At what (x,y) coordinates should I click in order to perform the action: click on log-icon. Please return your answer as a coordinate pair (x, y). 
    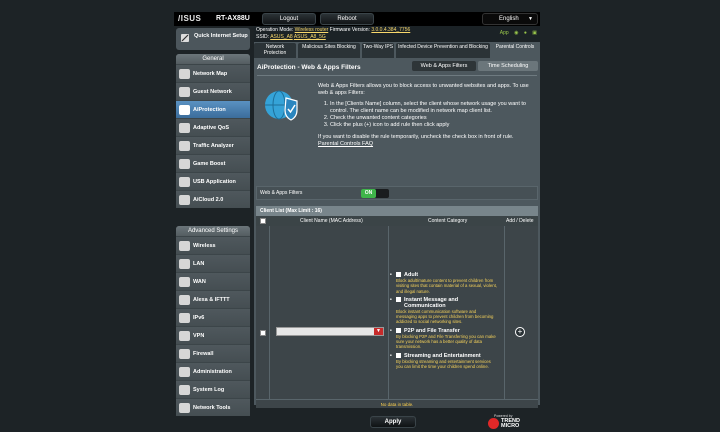
    Looking at the image, I should click on (184, 390).